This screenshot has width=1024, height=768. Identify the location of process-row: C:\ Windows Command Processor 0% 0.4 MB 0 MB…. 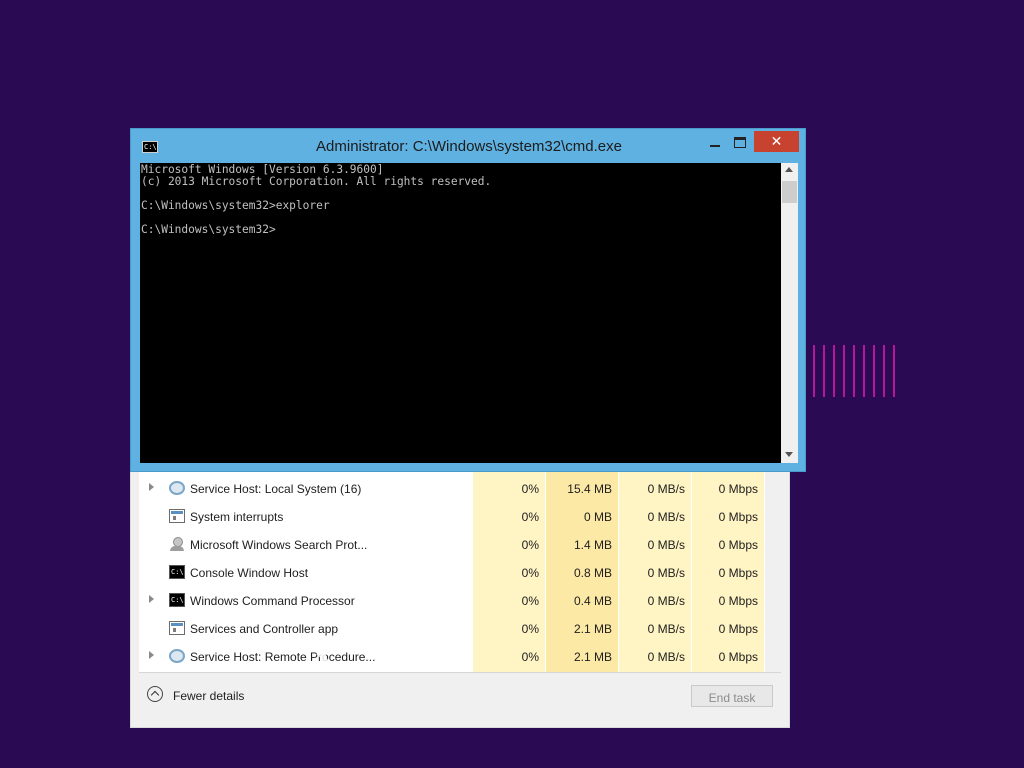
(460, 601).